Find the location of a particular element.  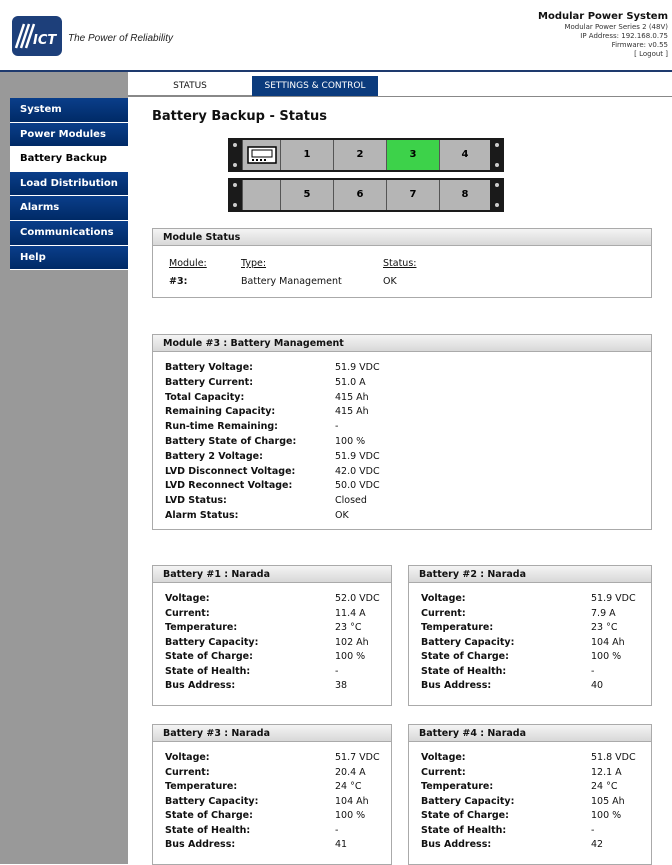

field-label: Battery 2 Voltage: is located at coordinates (214, 456).